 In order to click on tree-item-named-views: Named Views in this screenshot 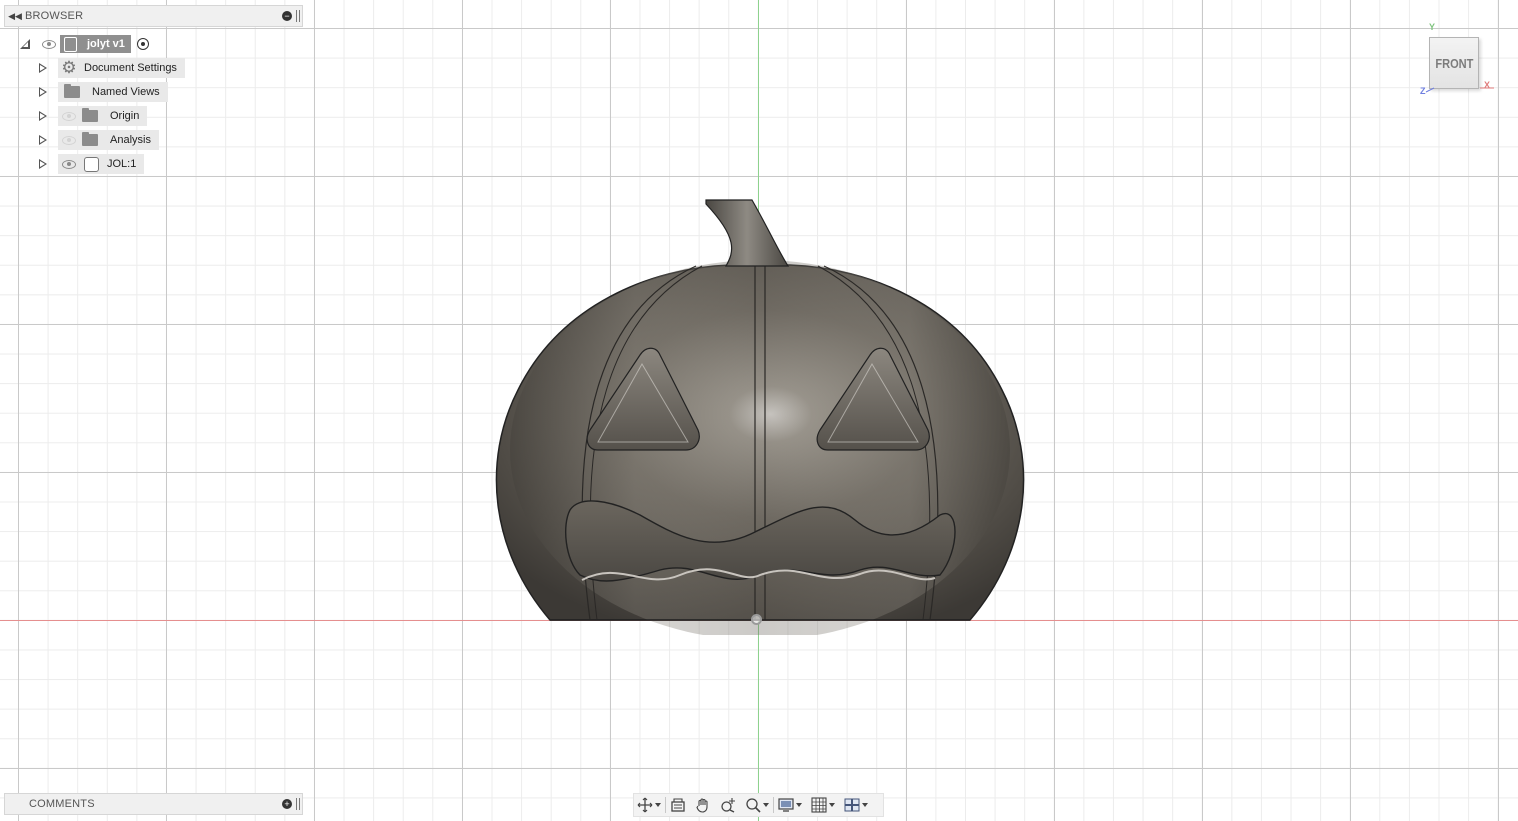, I will do `click(103, 92)`.